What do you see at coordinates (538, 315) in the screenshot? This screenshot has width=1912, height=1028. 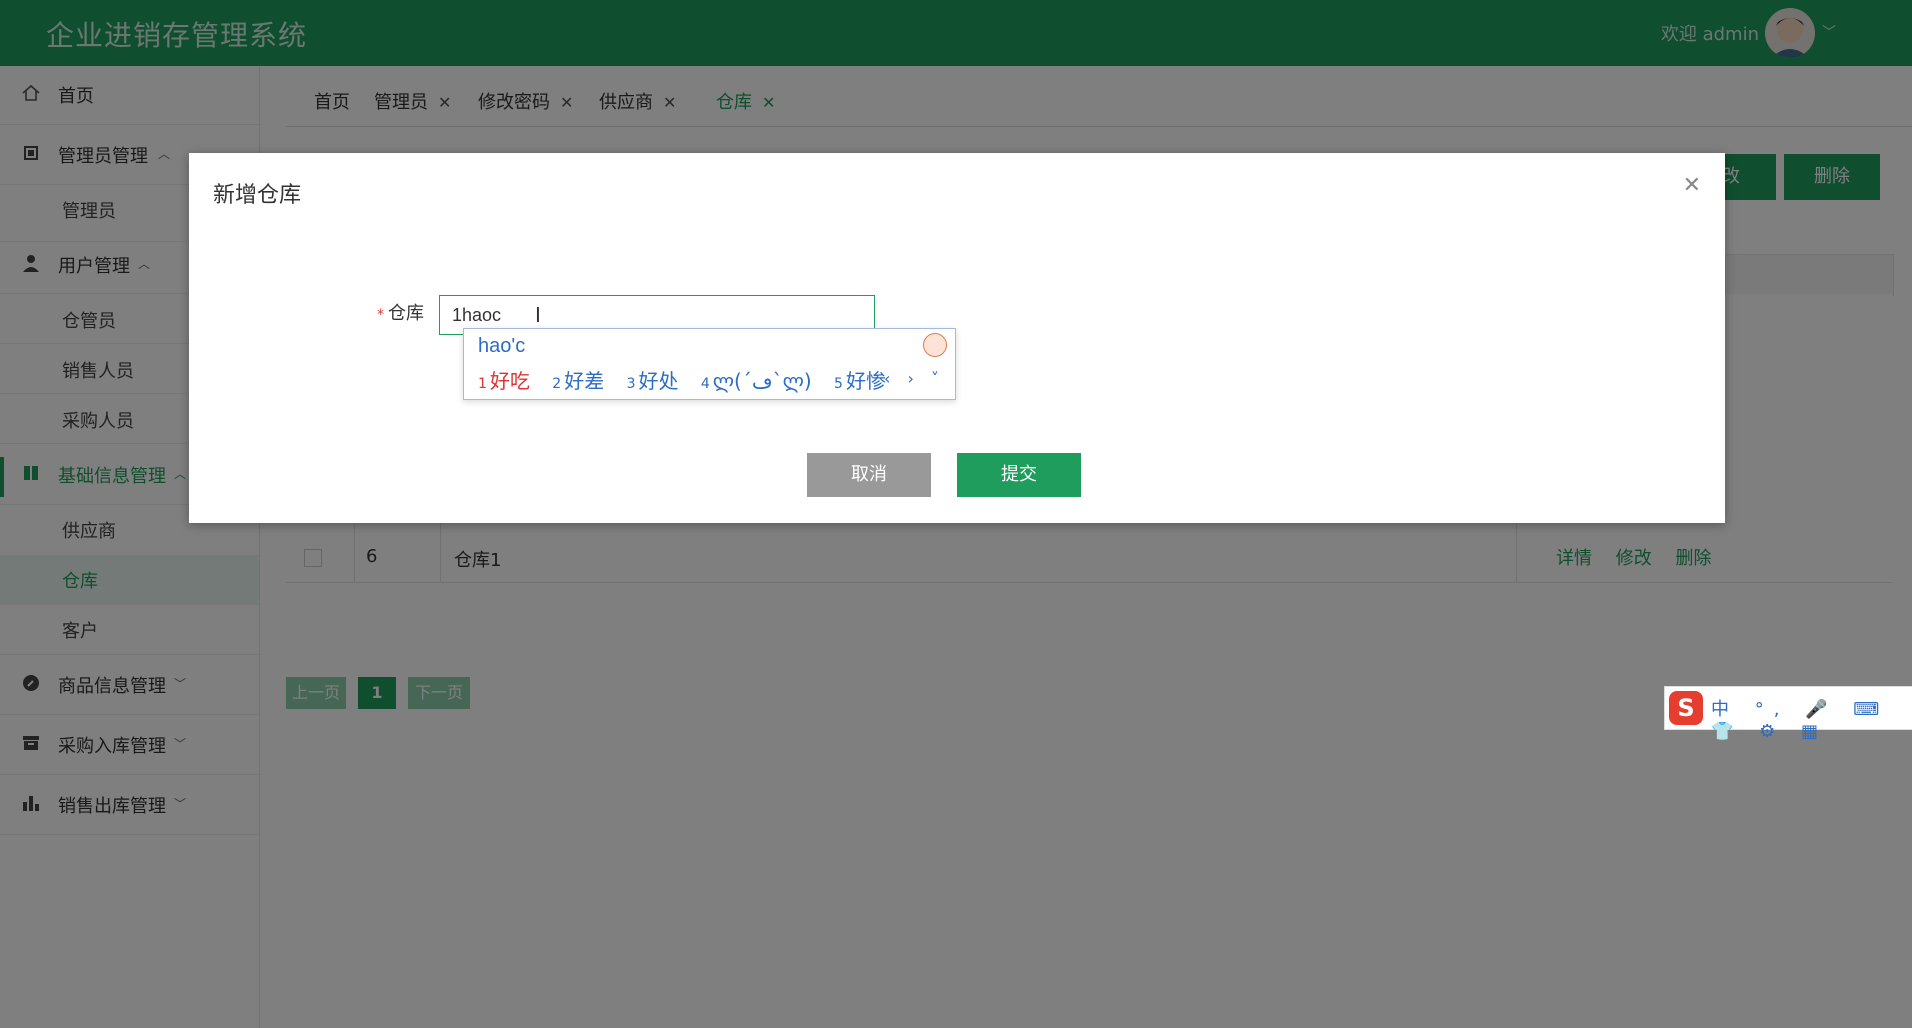 I see `text-cursor-icon: I` at bounding box center [538, 315].